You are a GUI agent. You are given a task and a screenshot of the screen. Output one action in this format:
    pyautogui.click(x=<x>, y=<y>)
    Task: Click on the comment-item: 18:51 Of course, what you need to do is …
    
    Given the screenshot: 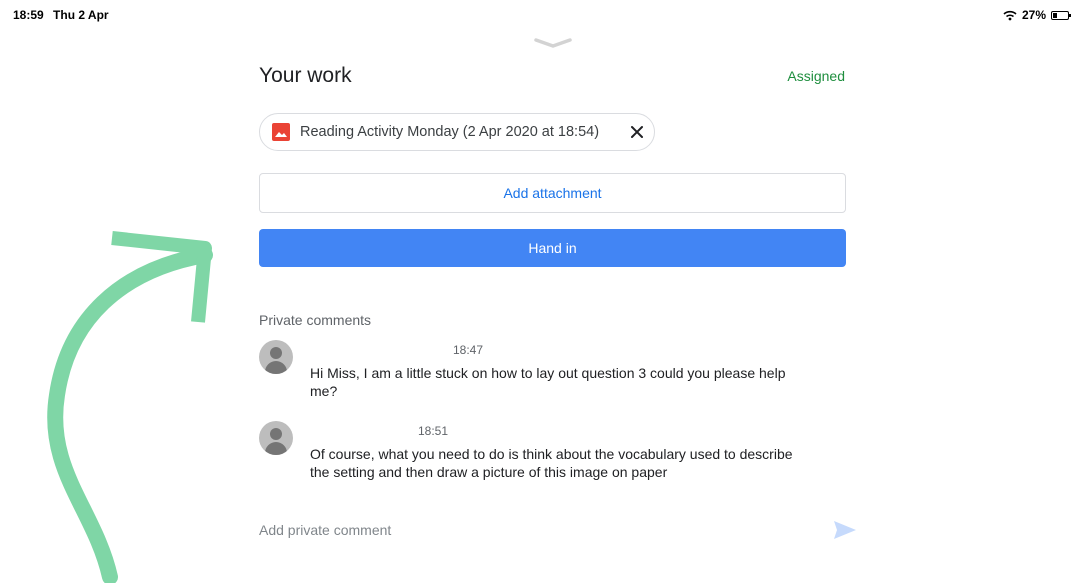 What is the action you would take?
    pyautogui.click(x=539, y=451)
    